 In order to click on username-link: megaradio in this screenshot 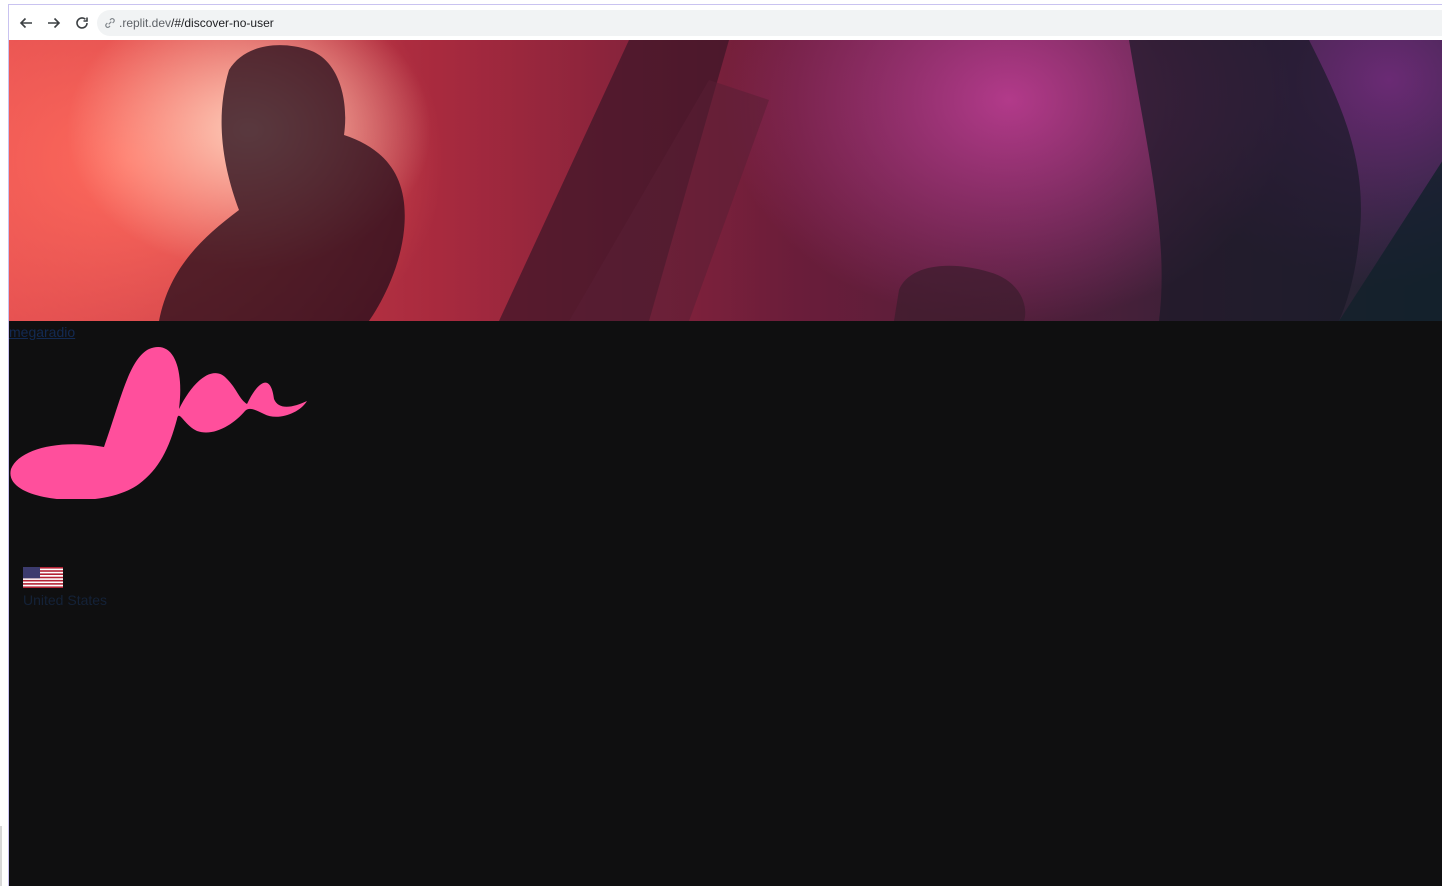, I will do `click(42, 332)`.